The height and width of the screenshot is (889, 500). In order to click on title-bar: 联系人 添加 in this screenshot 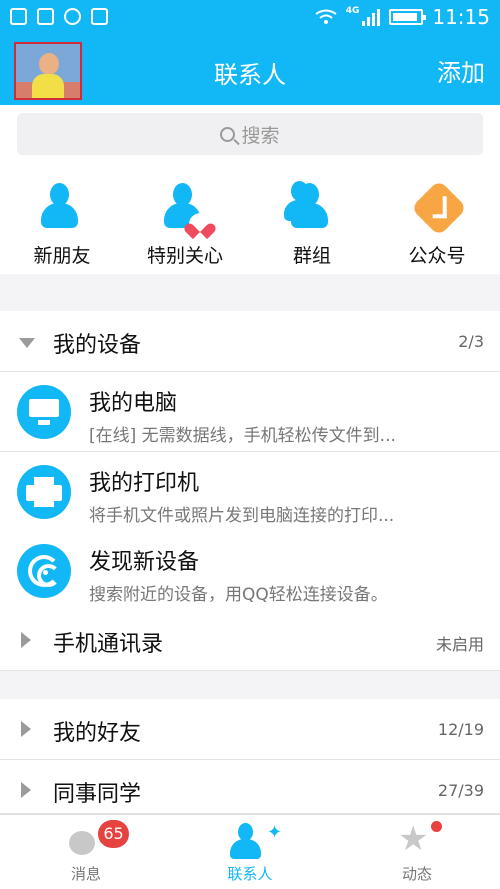, I will do `click(250, 71)`.